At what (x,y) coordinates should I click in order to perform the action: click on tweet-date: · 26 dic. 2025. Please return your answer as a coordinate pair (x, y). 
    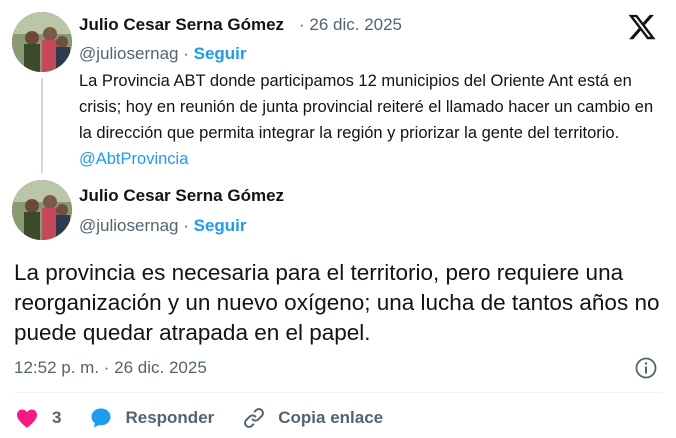
    Looking at the image, I should click on (350, 25).